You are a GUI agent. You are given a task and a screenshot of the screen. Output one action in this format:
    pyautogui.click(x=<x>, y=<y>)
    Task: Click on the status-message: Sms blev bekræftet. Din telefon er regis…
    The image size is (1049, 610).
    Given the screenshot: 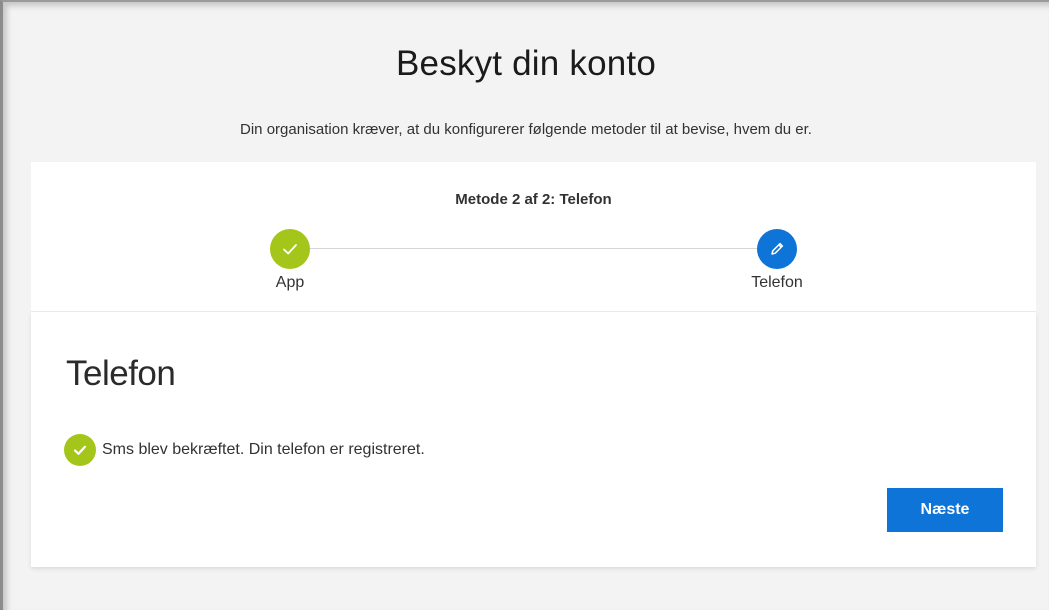 What is the action you would take?
    pyautogui.click(x=244, y=450)
    